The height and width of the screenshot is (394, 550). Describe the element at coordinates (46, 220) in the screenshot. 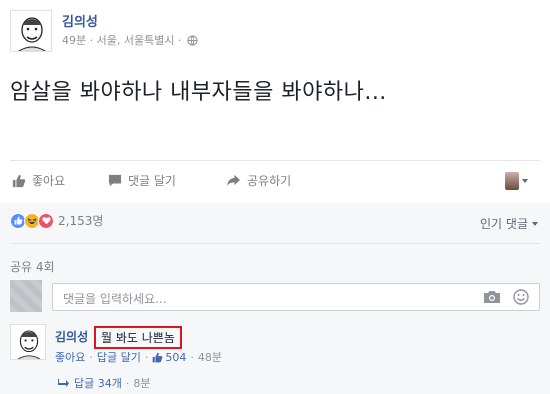

I see `love-reaction-icon` at that location.